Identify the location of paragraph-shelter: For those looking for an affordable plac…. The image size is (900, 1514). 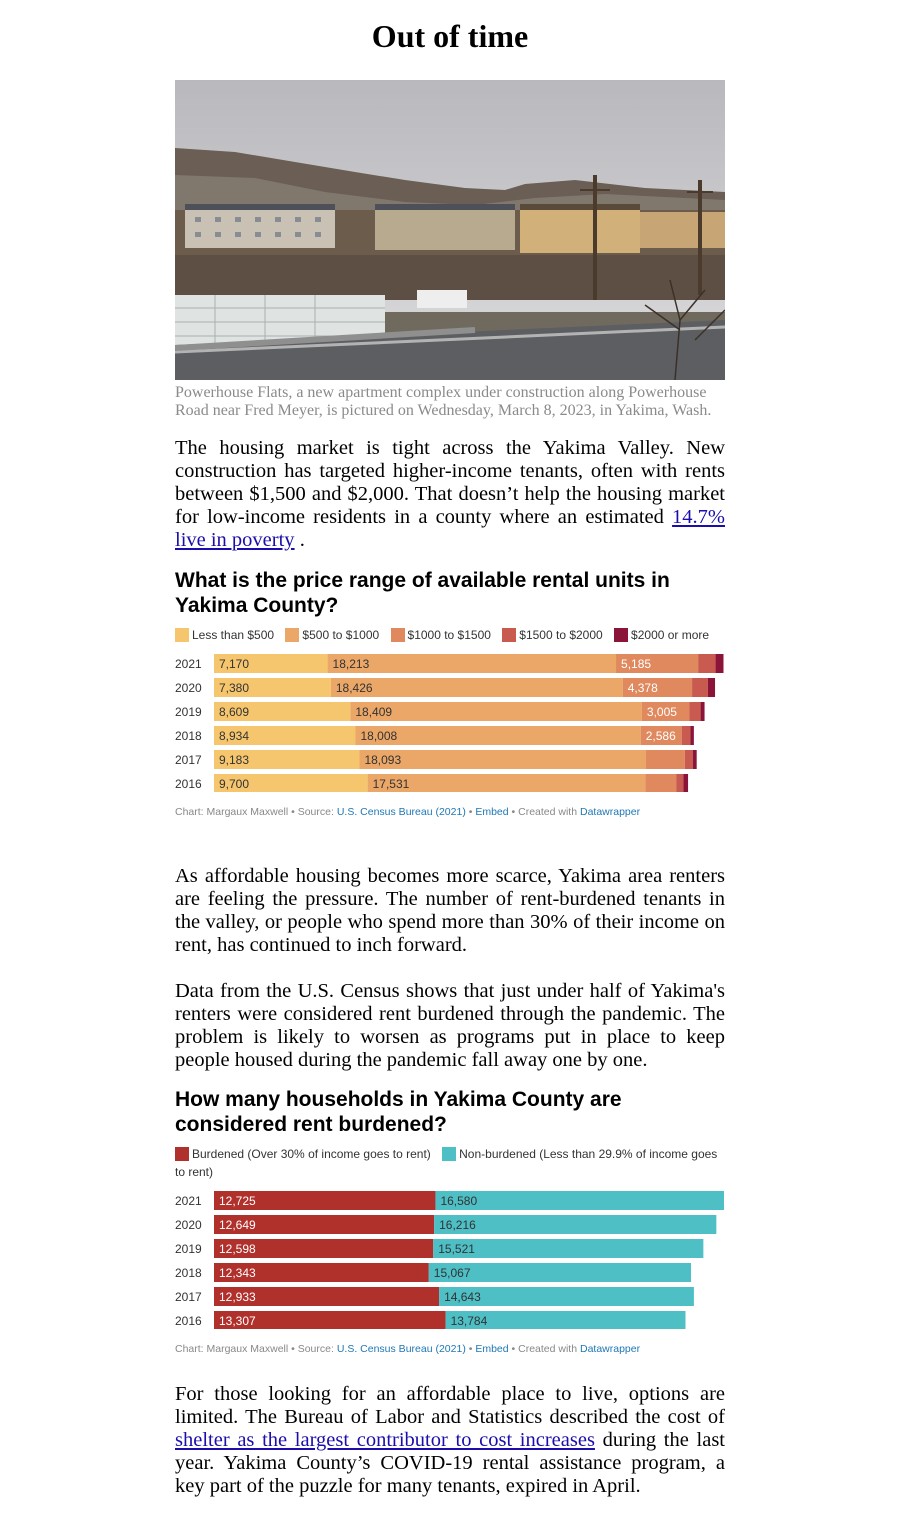
(450, 1440).